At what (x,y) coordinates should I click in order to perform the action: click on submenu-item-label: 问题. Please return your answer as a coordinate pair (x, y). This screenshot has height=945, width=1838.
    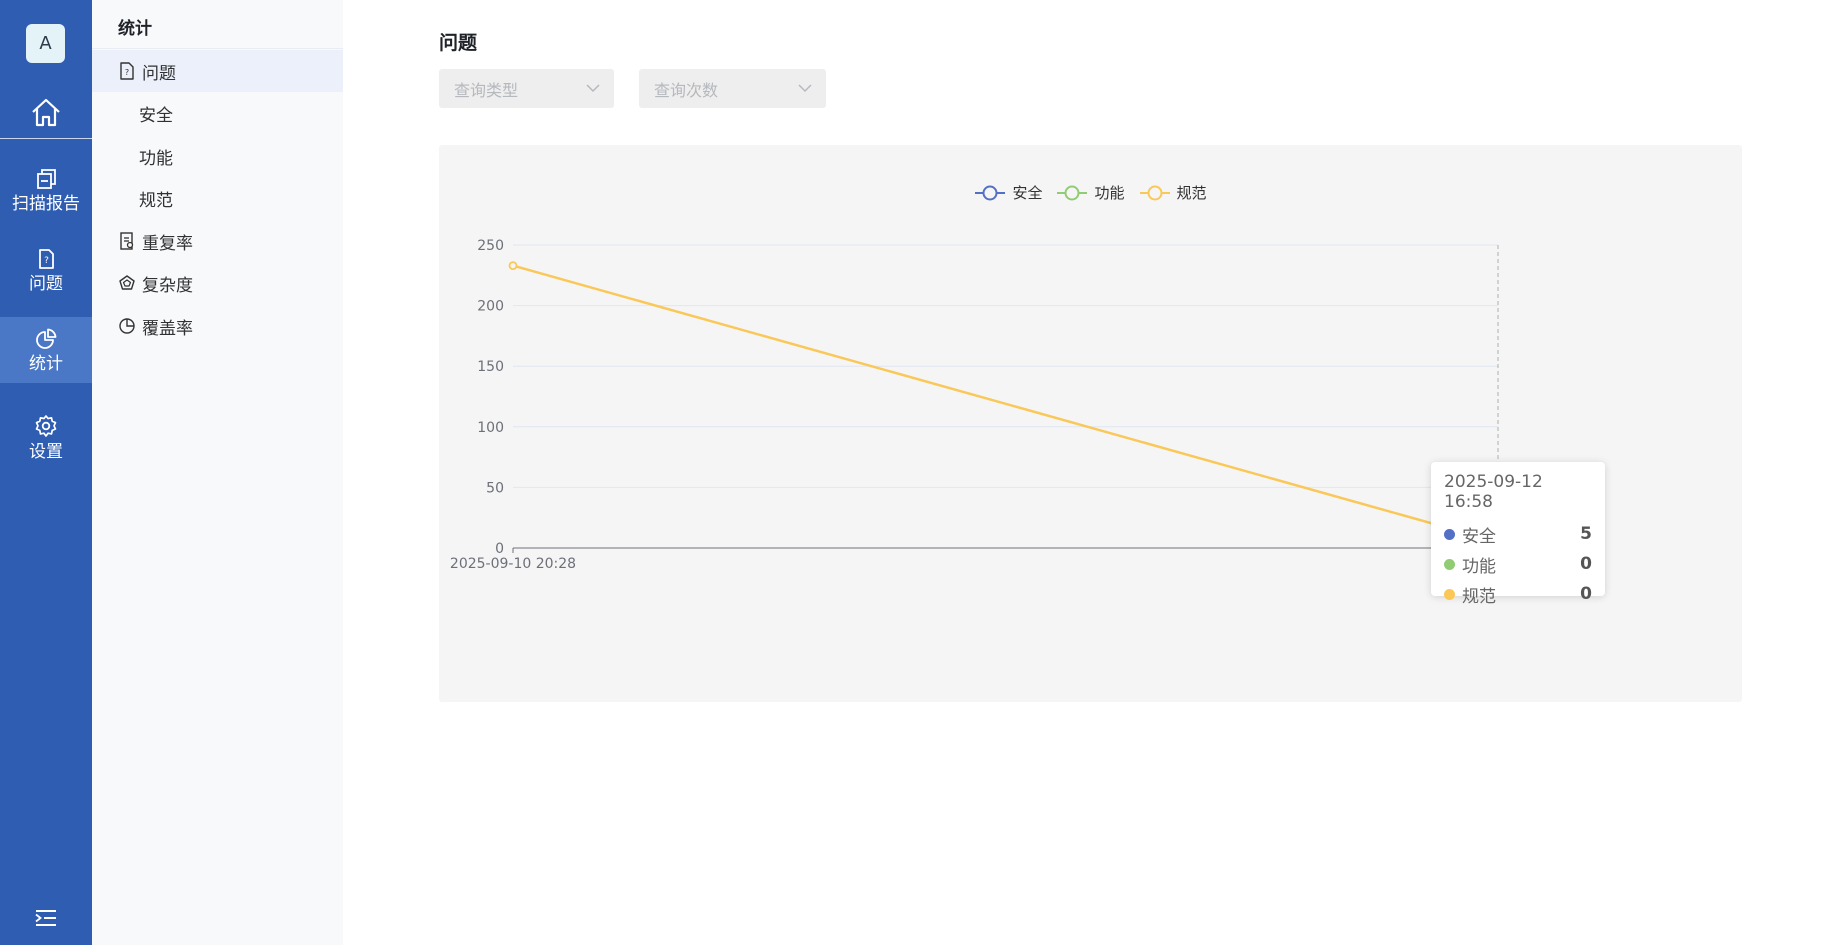
    Looking at the image, I should click on (159, 73).